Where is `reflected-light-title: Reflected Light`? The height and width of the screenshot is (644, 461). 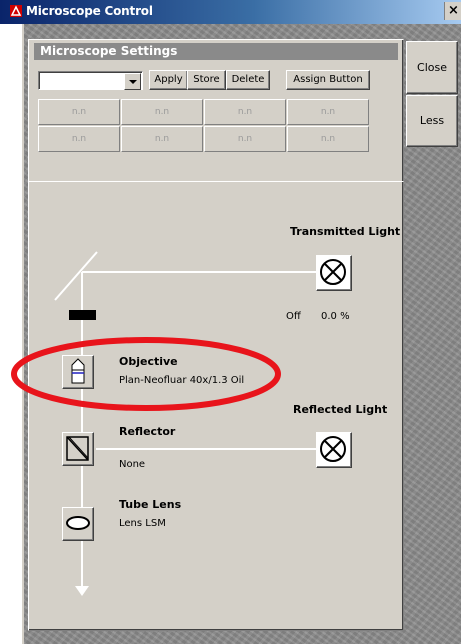 reflected-light-title: Reflected Light is located at coordinates (340, 409).